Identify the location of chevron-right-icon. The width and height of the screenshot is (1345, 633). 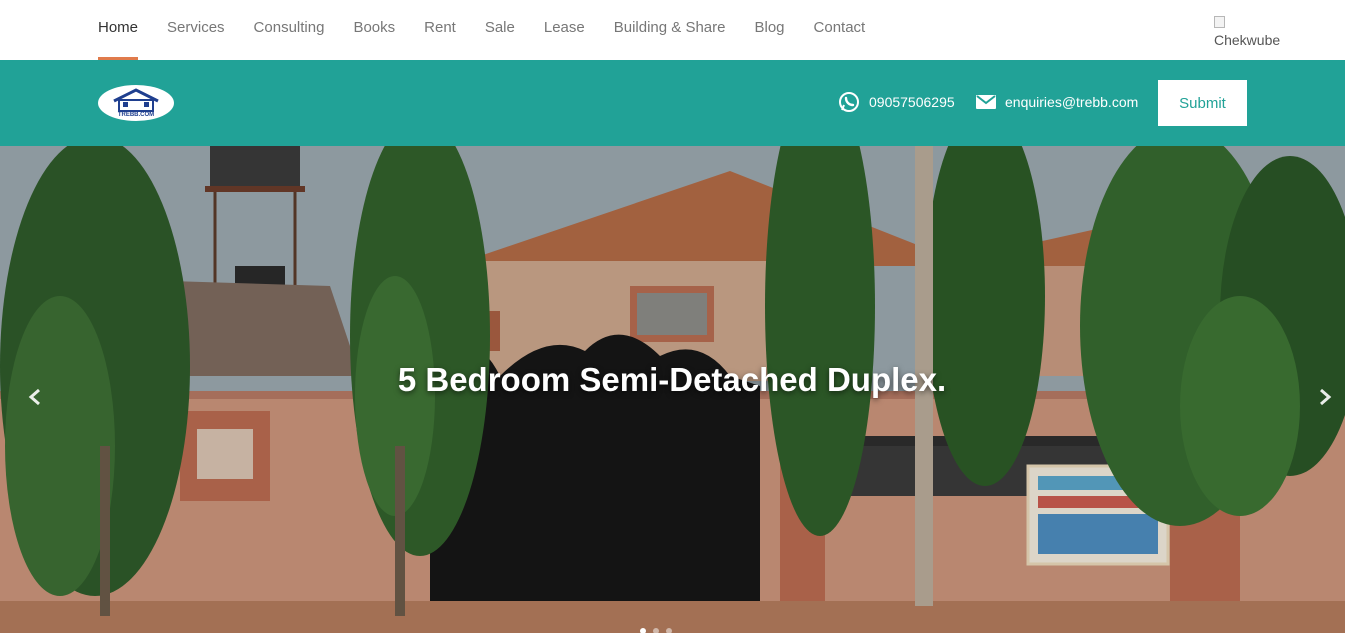
(1326, 397).